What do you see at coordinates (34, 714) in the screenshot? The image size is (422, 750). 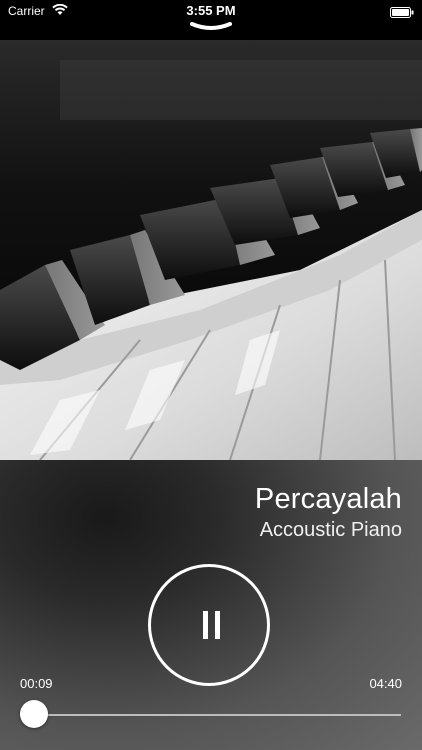 I see `progress-thumb` at bounding box center [34, 714].